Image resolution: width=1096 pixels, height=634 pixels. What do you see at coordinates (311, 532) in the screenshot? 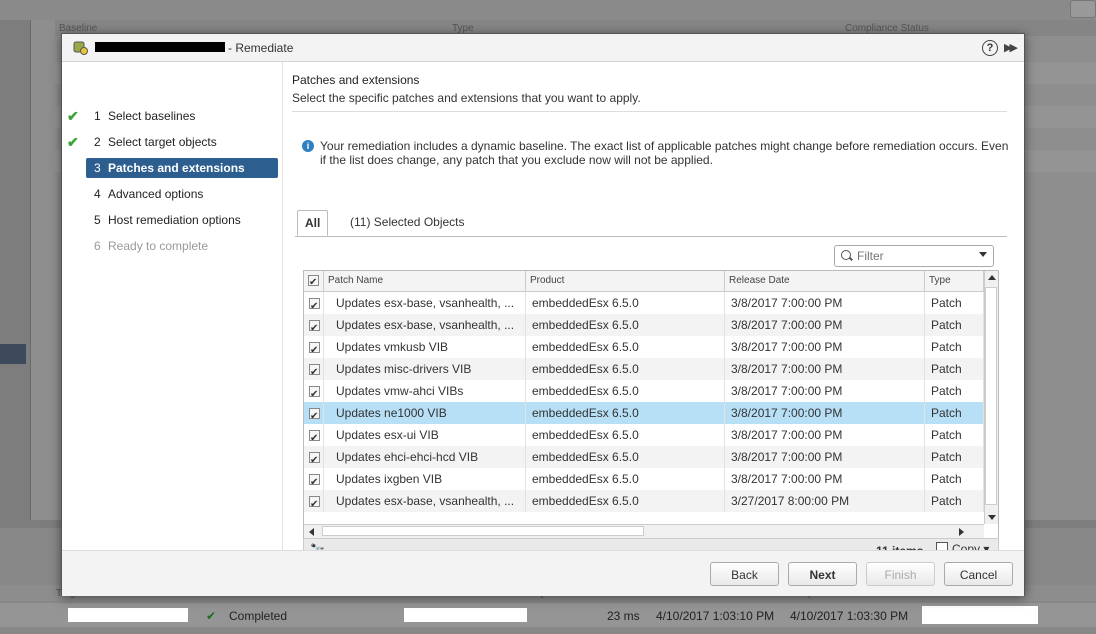
I see `scroll-left-icon` at bounding box center [311, 532].